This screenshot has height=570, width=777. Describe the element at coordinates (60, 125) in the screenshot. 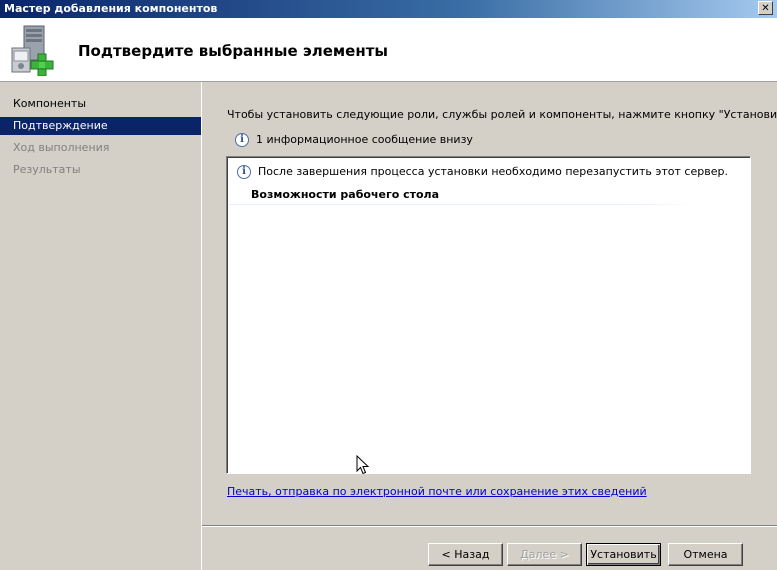

I see `sidebar-item-label: Подтверждение` at that location.